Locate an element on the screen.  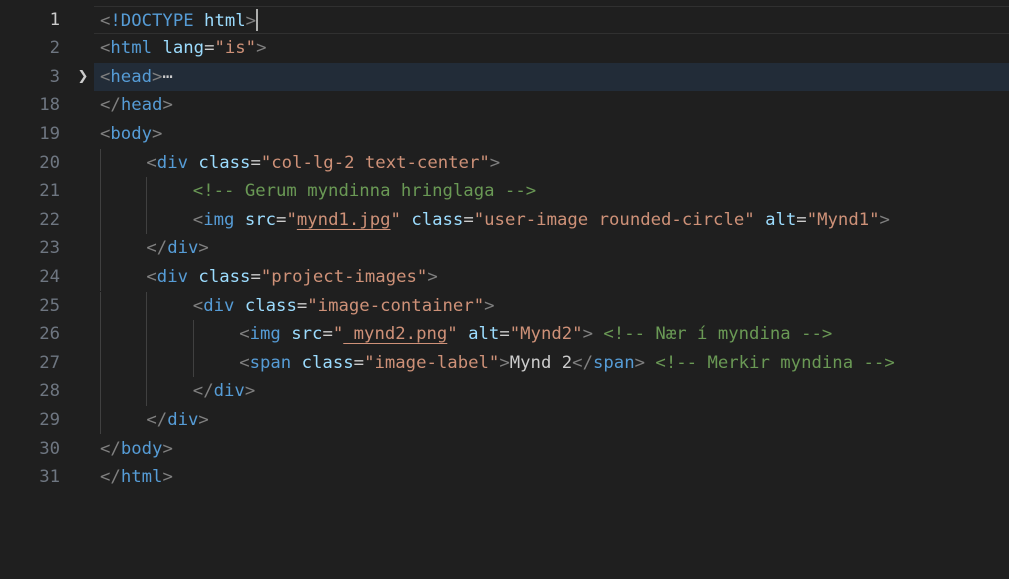
line-number: 29 is located at coordinates (49, 419).